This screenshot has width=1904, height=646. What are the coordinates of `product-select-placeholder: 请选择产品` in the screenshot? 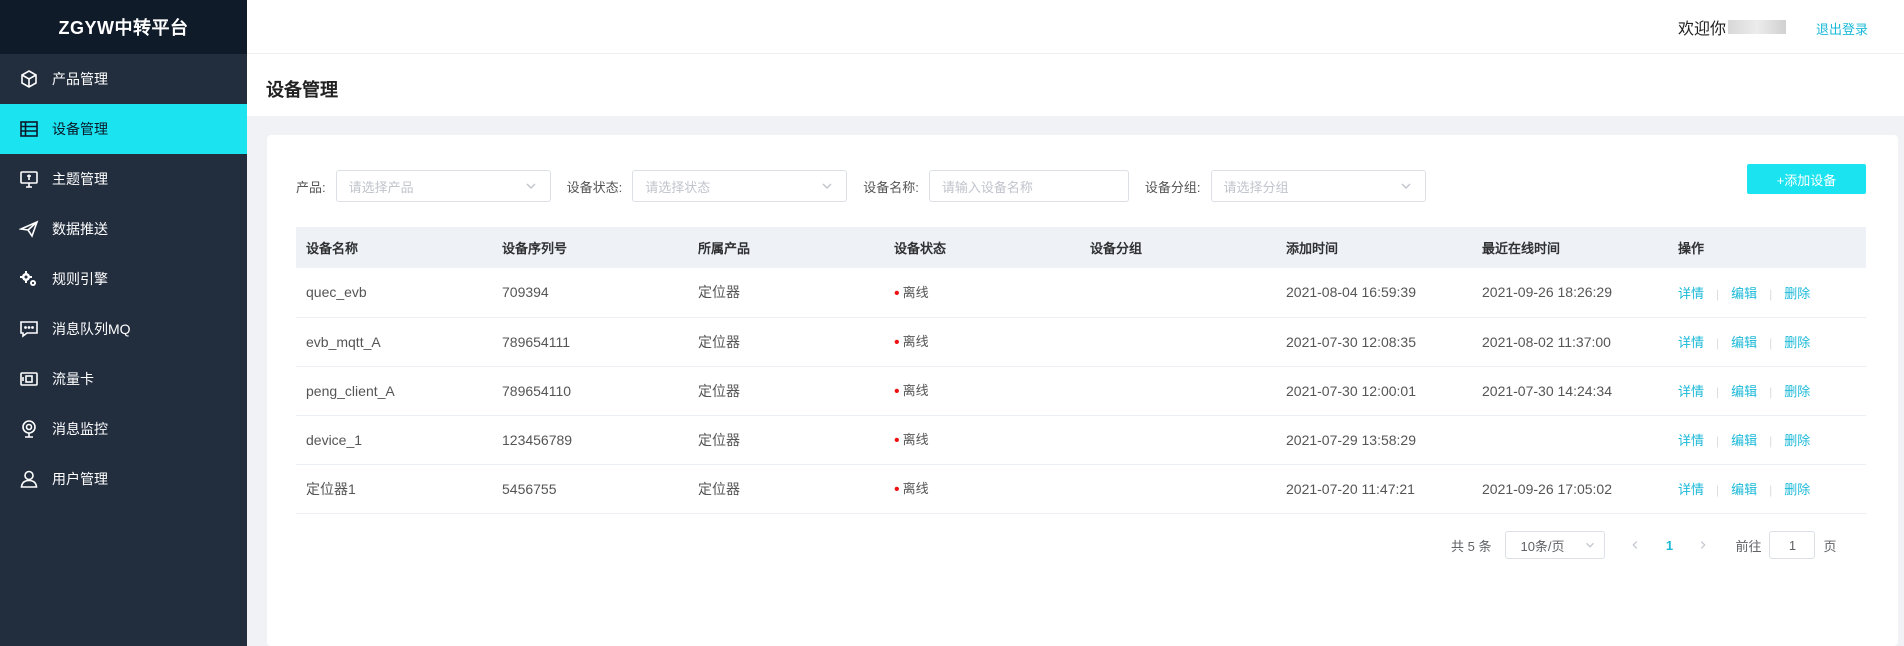 It's located at (381, 187).